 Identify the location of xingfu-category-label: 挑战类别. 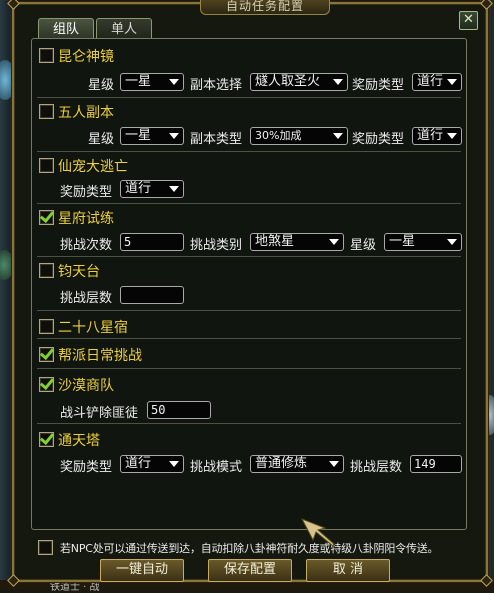
(216, 245).